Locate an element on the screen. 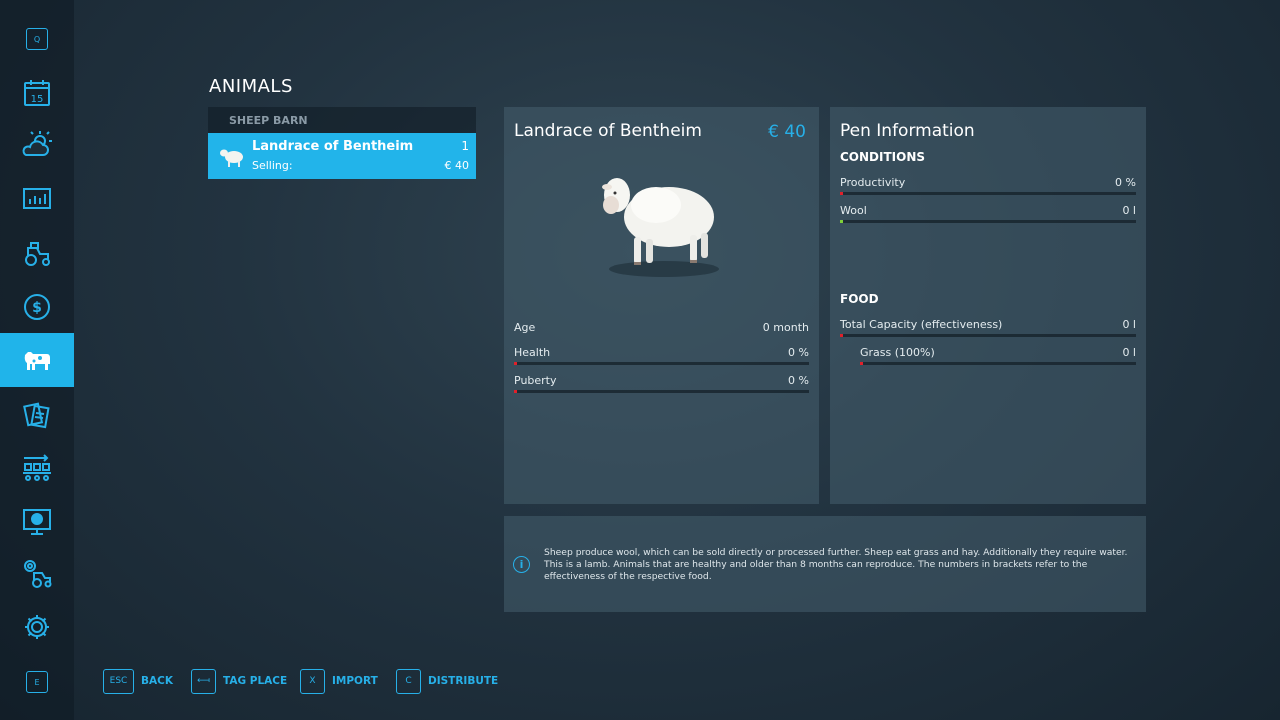 This screenshot has width=1280, height=720. statistics-icon is located at coordinates (37, 199).